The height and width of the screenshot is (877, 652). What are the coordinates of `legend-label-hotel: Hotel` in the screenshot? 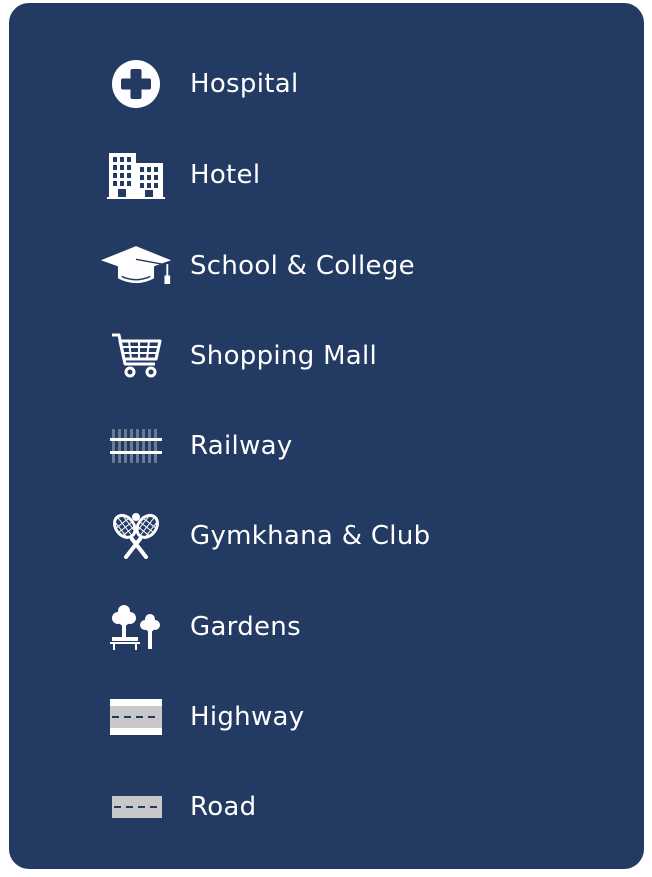 It's located at (225, 175).